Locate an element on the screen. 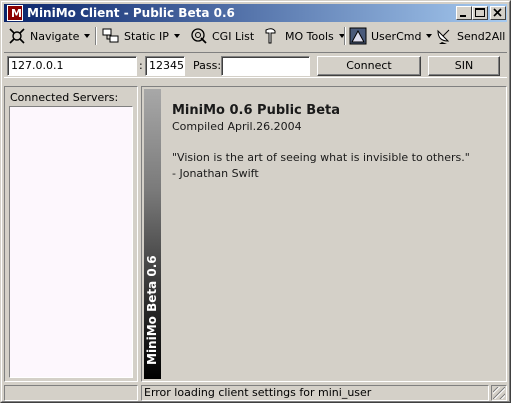 This screenshot has width=511, height=403. maximize-icon is located at coordinates (480, 12).